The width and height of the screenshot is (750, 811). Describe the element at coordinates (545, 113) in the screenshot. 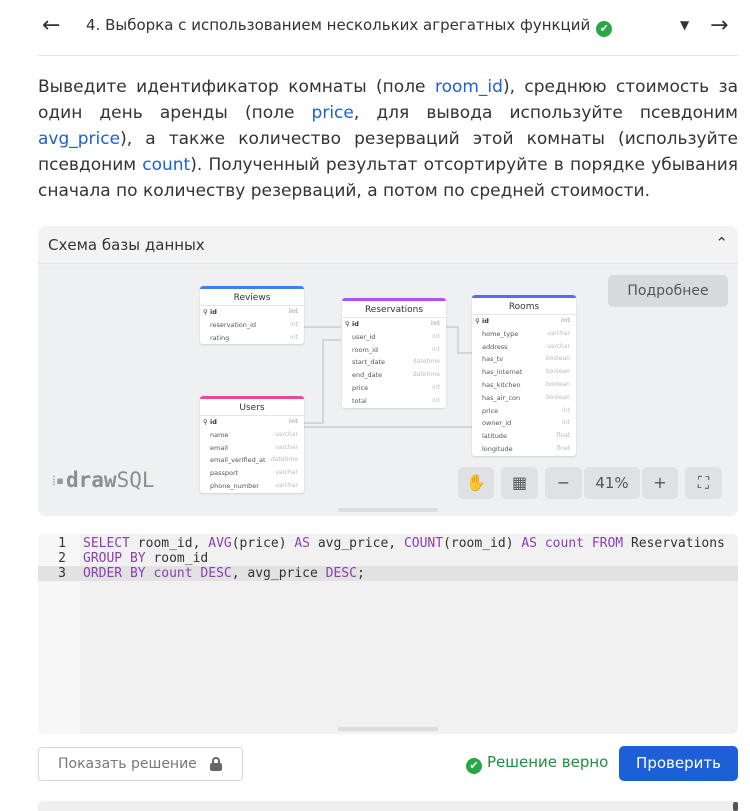

I see `task-text: , для вывода используйте псевдоним` at that location.